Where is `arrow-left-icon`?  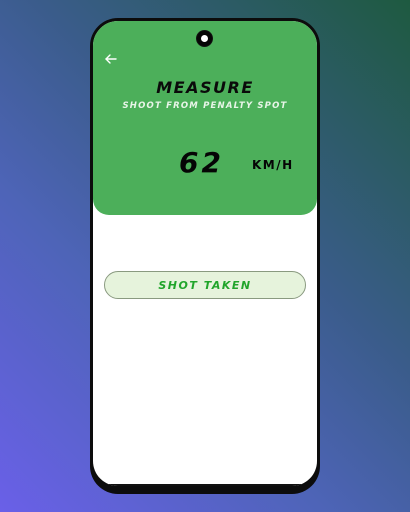 arrow-left-icon is located at coordinates (111, 59).